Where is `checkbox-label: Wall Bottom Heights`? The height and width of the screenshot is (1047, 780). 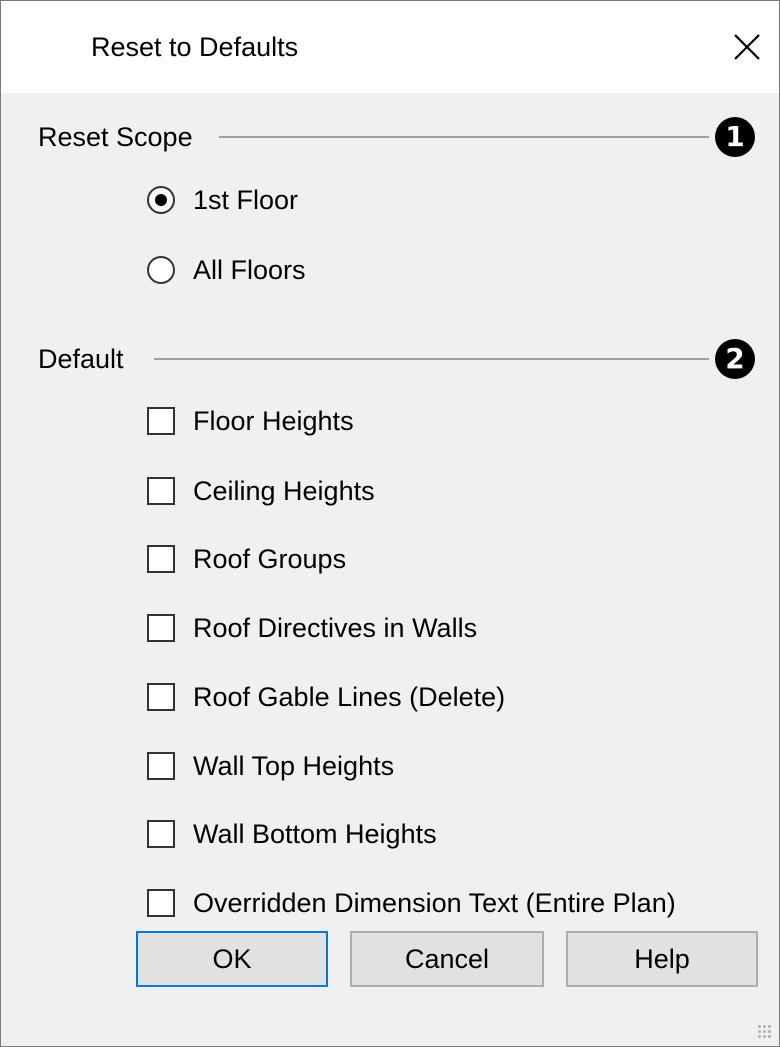 checkbox-label: Wall Bottom Heights is located at coordinates (315, 834).